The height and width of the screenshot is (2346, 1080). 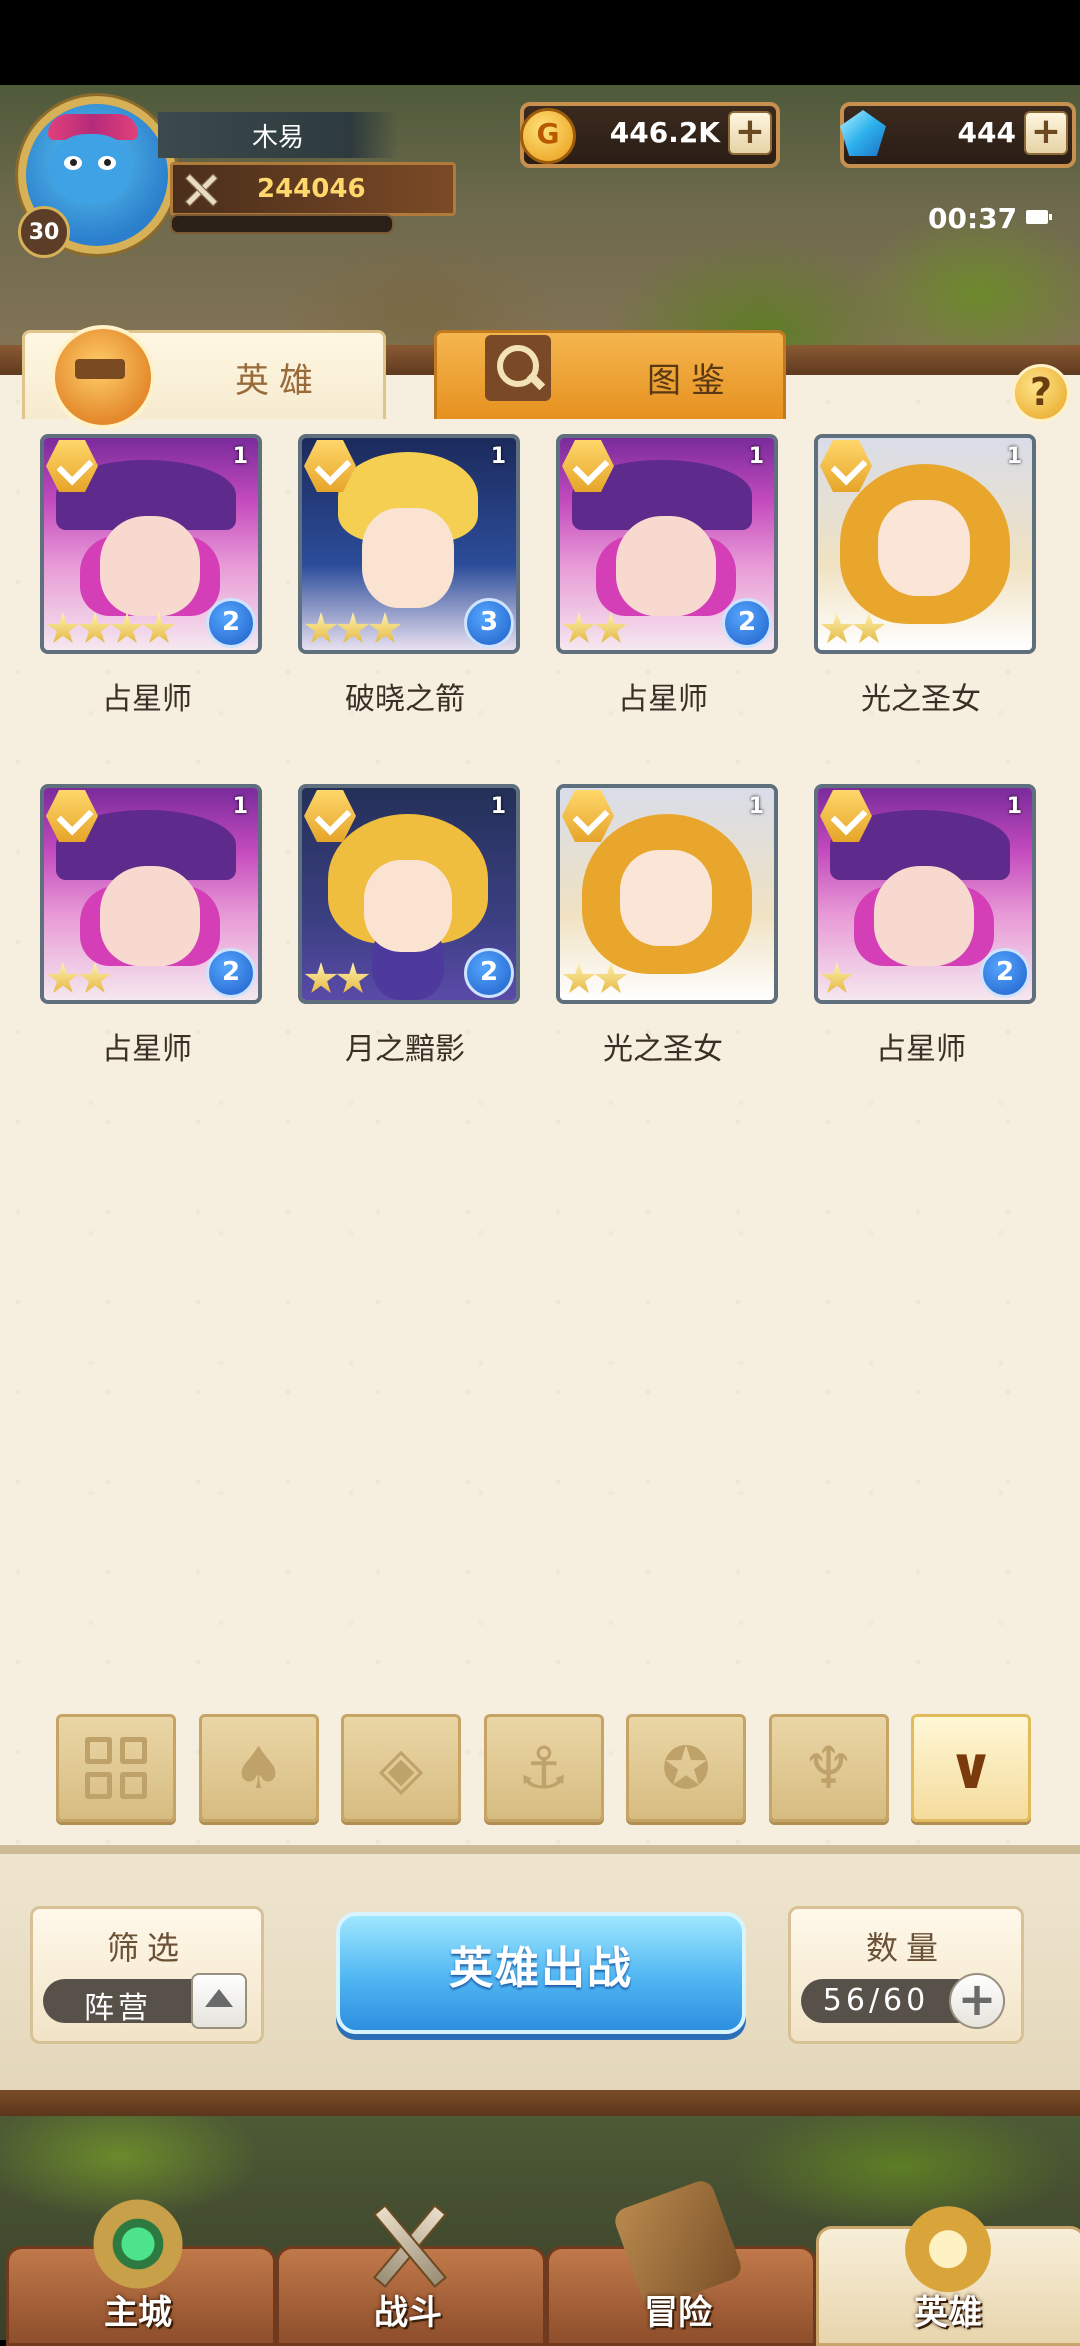 I want to click on faction-filter-button: ♆, so click(x=828, y=1768).